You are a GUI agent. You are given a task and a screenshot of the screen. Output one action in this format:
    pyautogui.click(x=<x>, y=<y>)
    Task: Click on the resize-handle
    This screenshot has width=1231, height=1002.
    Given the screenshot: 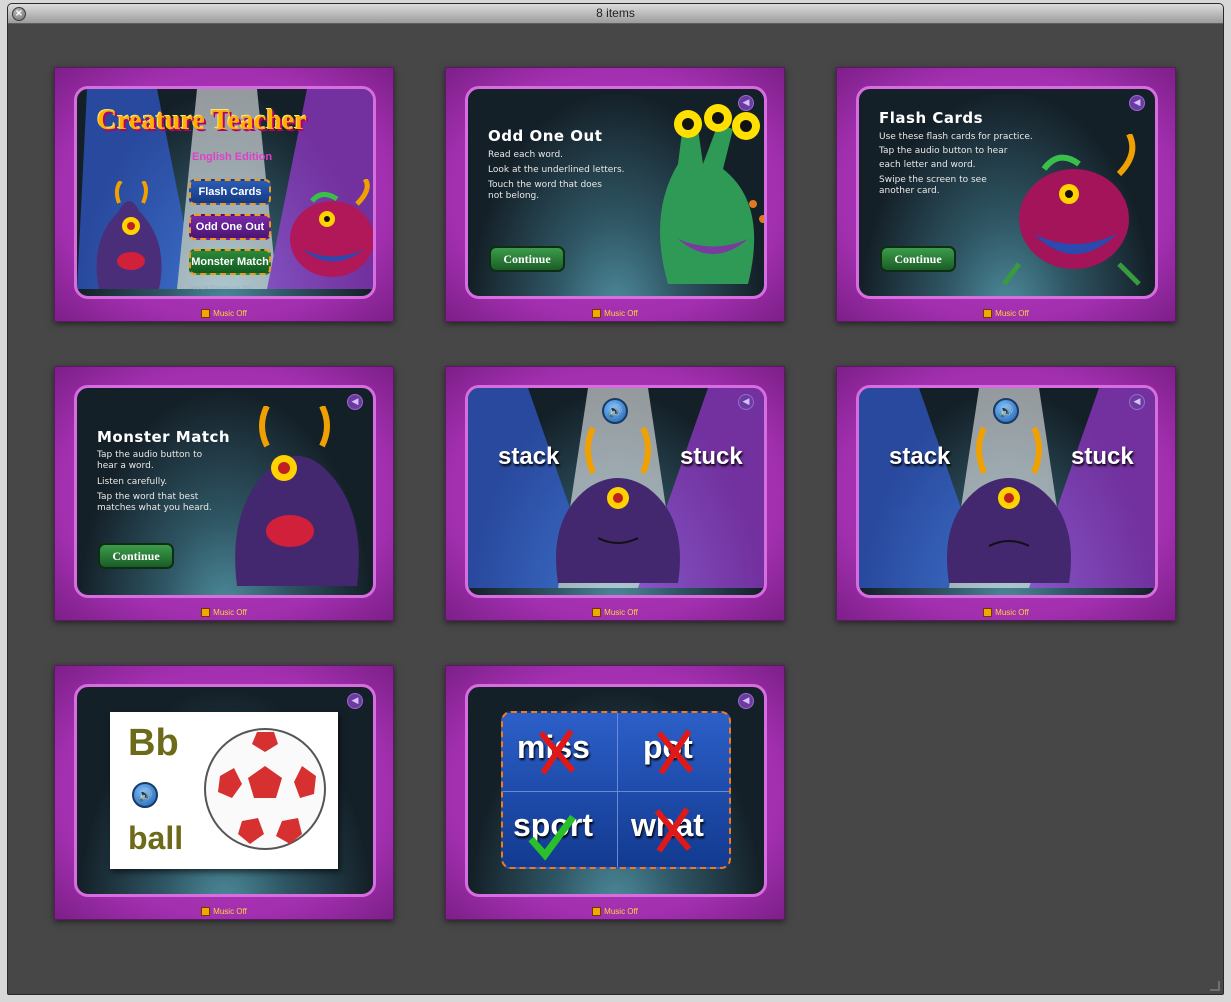 What is the action you would take?
    pyautogui.click(x=1215, y=986)
    